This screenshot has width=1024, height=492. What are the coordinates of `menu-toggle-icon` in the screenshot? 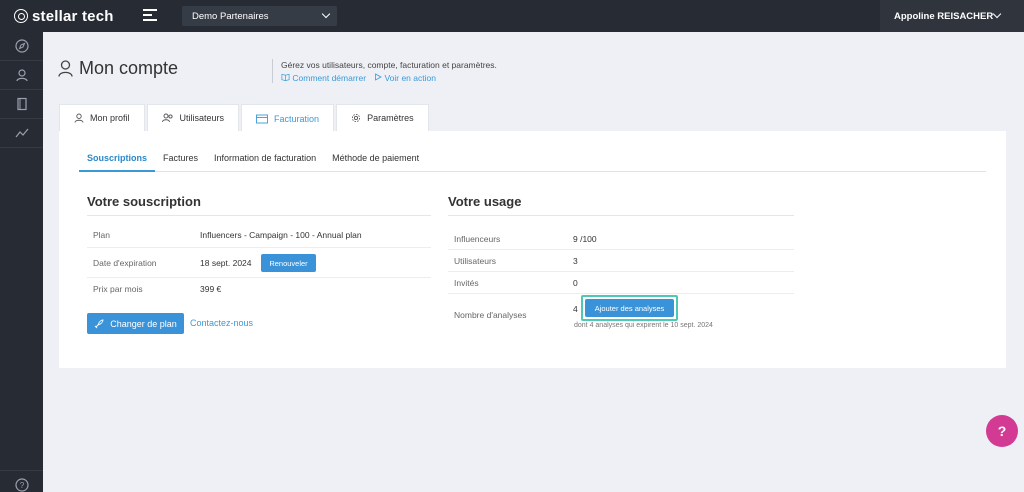 It's located at (150, 15).